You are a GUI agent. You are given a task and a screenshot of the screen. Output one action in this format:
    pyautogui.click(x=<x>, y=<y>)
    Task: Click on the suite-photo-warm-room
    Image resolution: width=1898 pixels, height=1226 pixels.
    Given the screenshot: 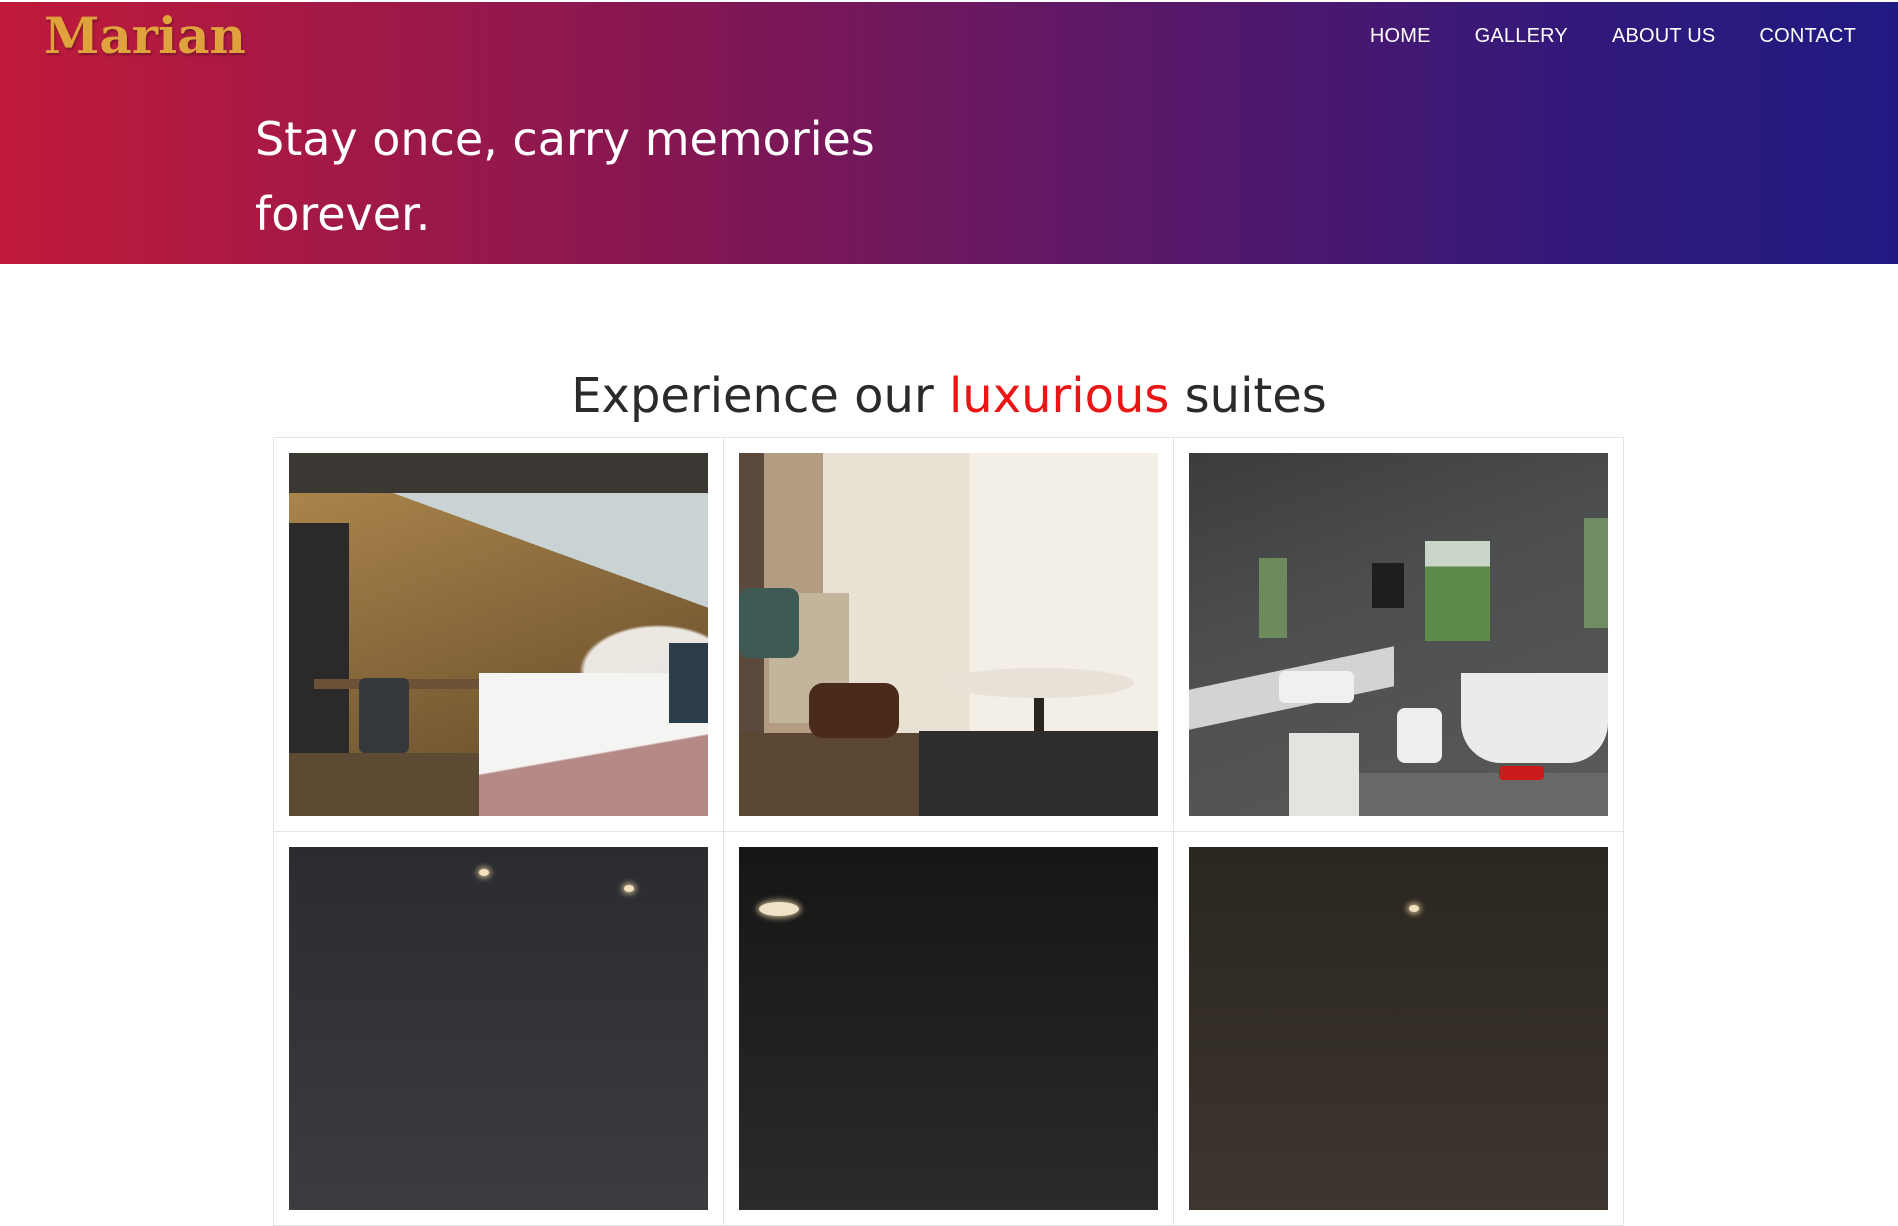 What is the action you would take?
    pyautogui.click(x=1398, y=1028)
    